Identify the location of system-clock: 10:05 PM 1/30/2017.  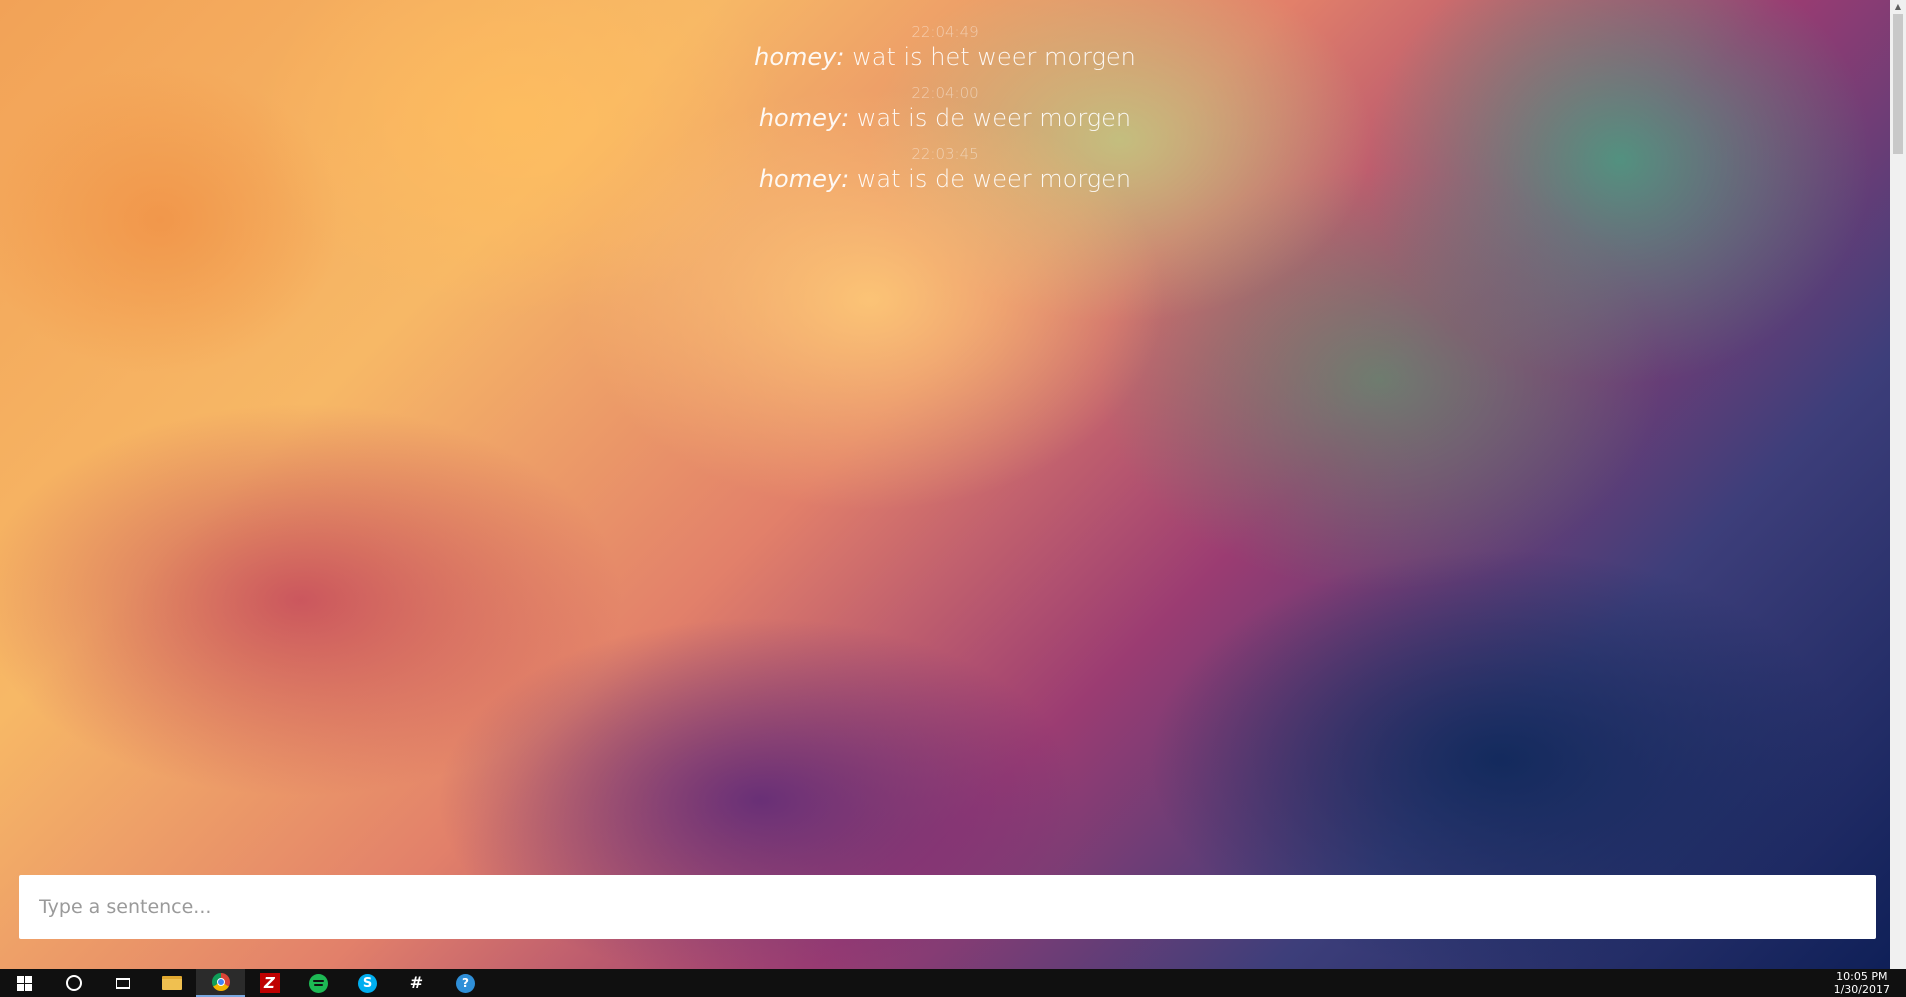
(1870, 983).